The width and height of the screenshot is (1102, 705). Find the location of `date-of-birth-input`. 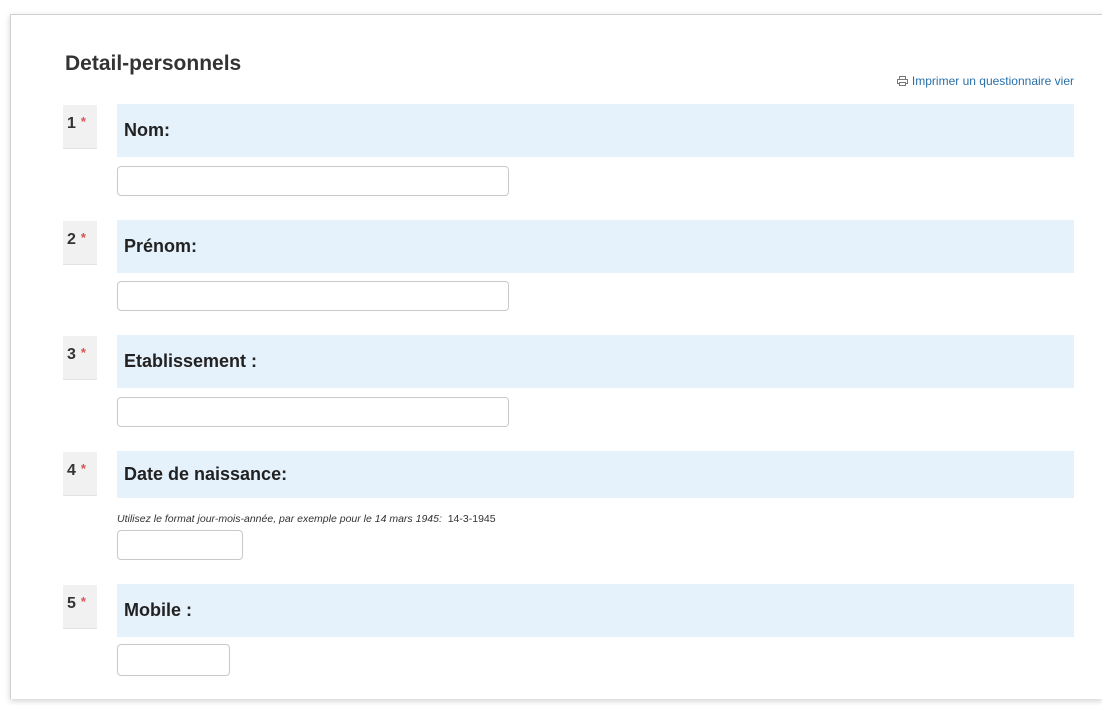

date-of-birth-input is located at coordinates (180, 545).